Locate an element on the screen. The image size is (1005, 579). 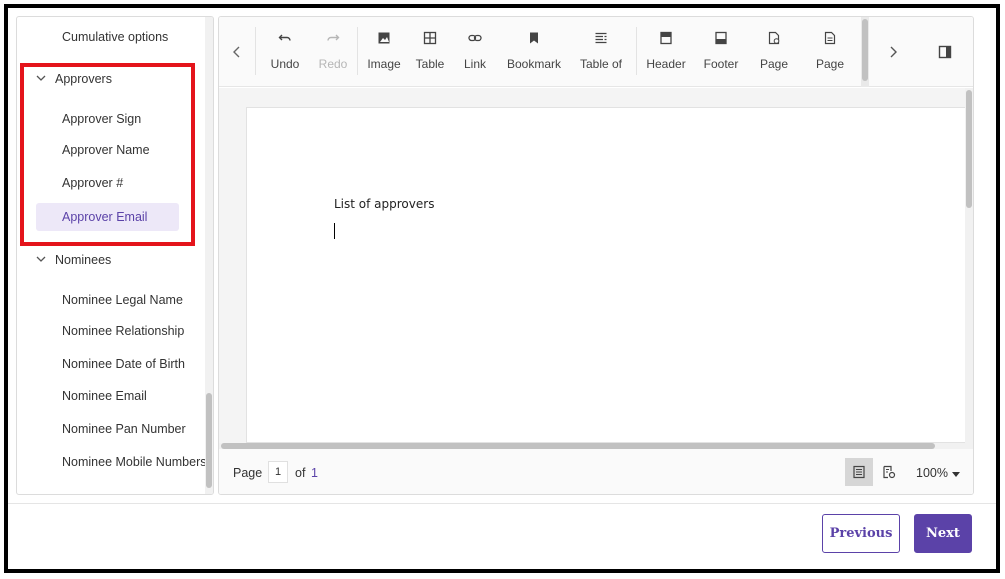
page-of-label: of is located at coordinates (300, 473).